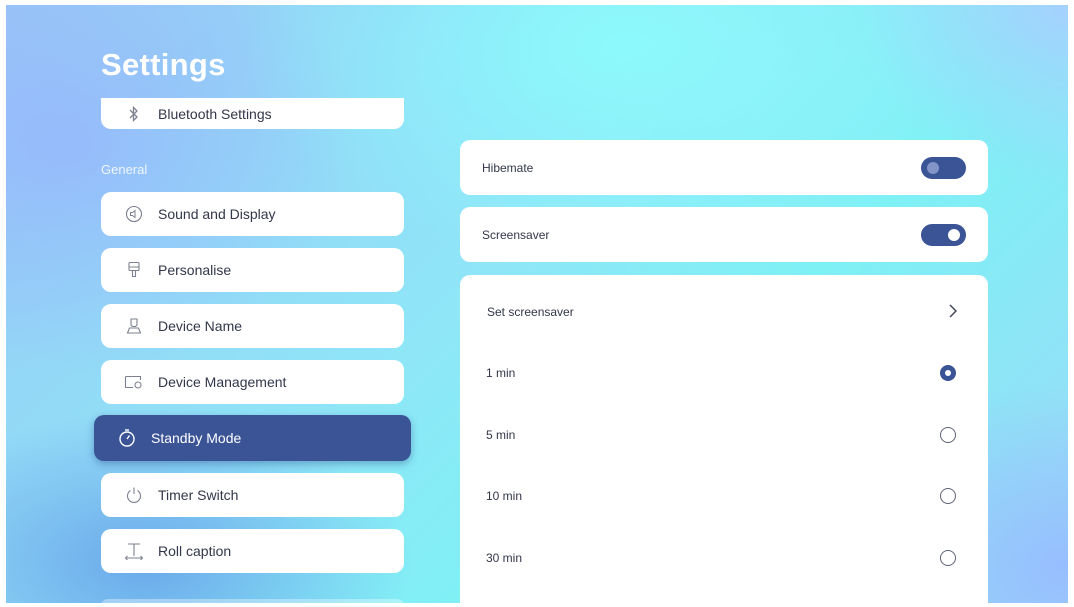 This screenshot has width=1074, height=607. Describe the element at coordinates (953, 312) in the screenshot. I see `chevron-right-icon` at that location.